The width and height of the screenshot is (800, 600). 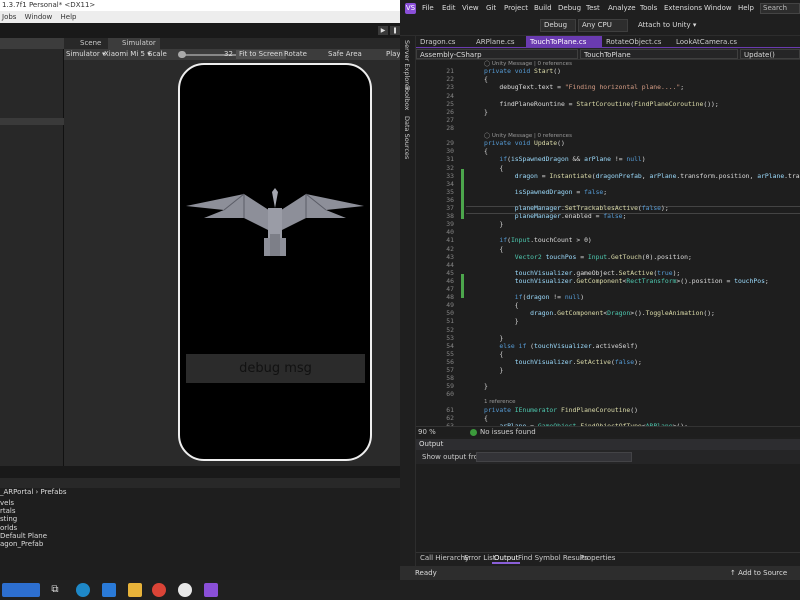 What do you see at coordinates (23, 503) in the screenshot?
I see `list-item: vels` at bounding box center [23, 503].